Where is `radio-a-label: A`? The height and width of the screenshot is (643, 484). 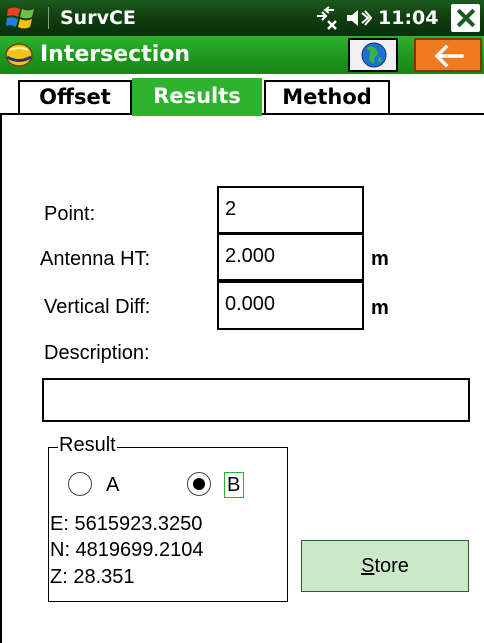
radio-a-label: A is located at coordinates (112, 485).